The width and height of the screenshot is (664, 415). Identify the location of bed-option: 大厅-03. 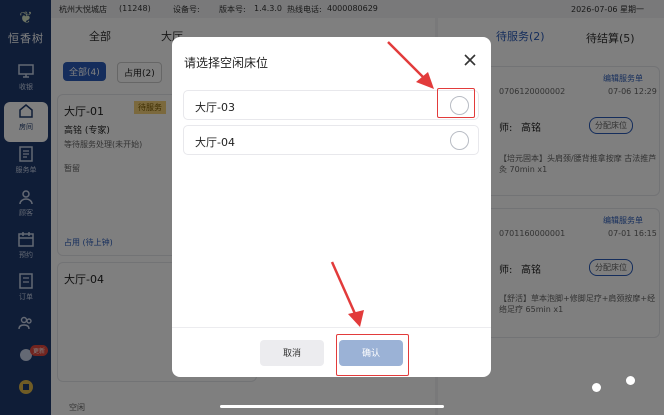
(331, 105).